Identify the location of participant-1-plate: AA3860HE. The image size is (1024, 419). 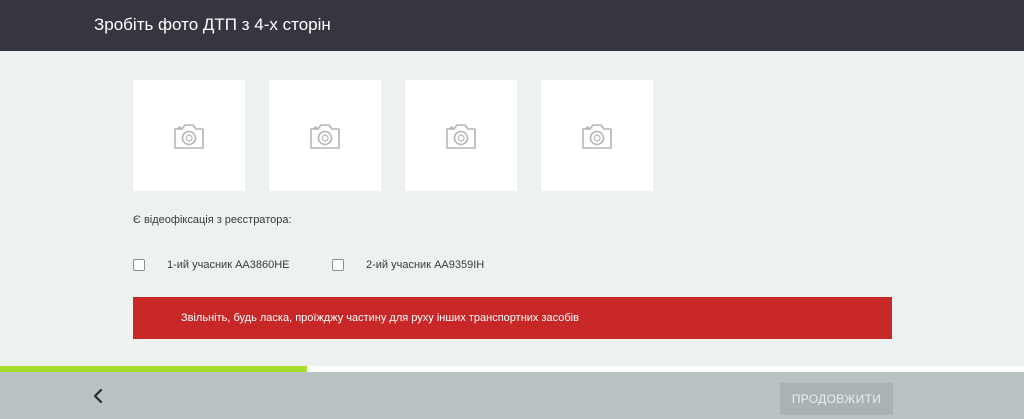
(262, 265).